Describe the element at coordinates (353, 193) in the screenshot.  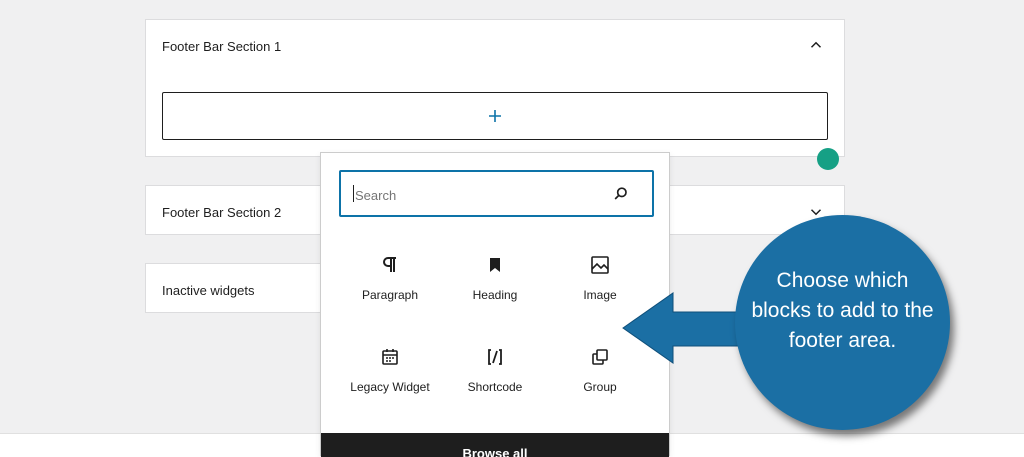
I see `text-caret` at that location.